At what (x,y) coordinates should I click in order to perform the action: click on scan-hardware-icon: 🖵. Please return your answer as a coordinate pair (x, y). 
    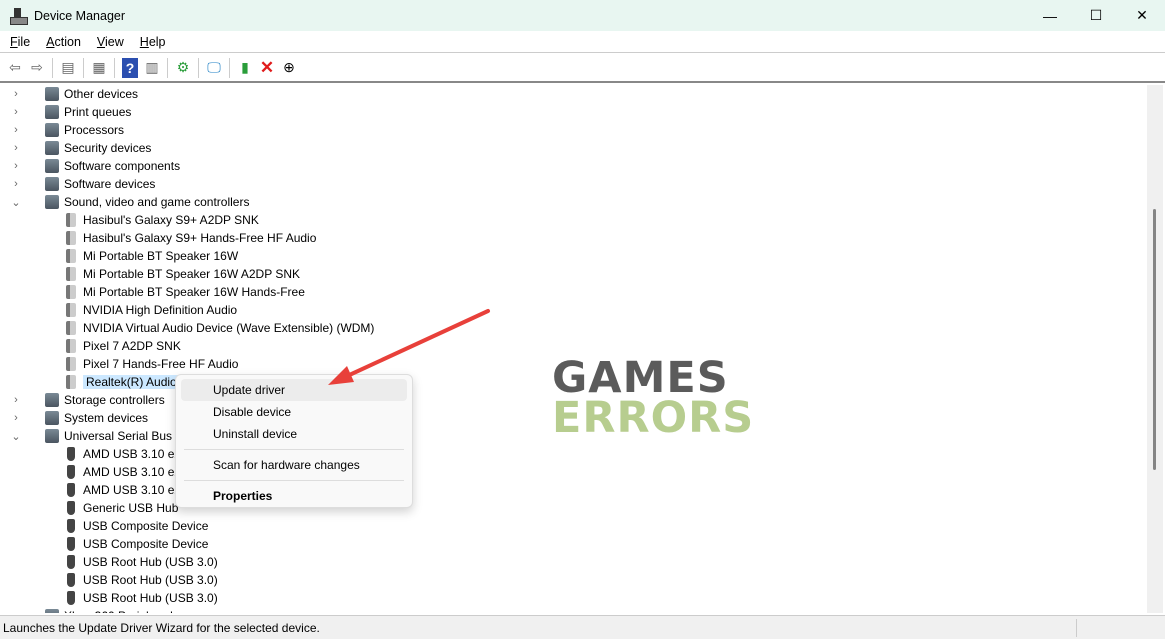
    Looking at the image, I should click on (214, 68).